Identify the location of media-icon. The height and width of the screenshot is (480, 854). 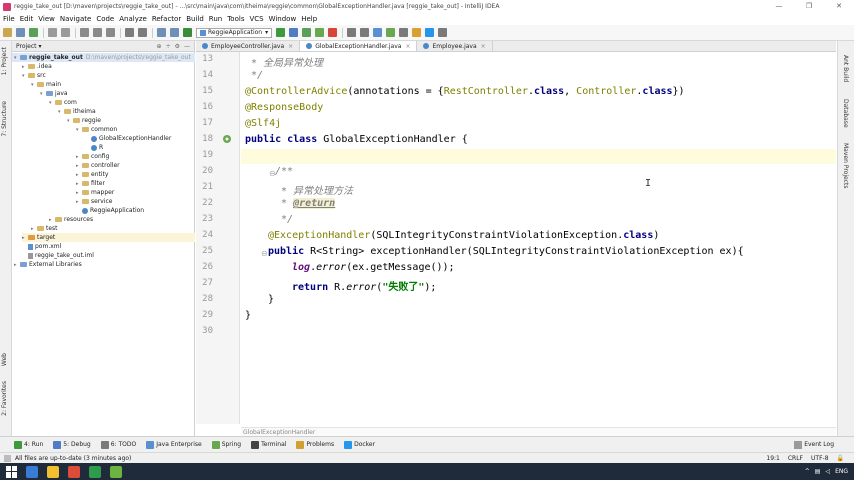
(95, 471).